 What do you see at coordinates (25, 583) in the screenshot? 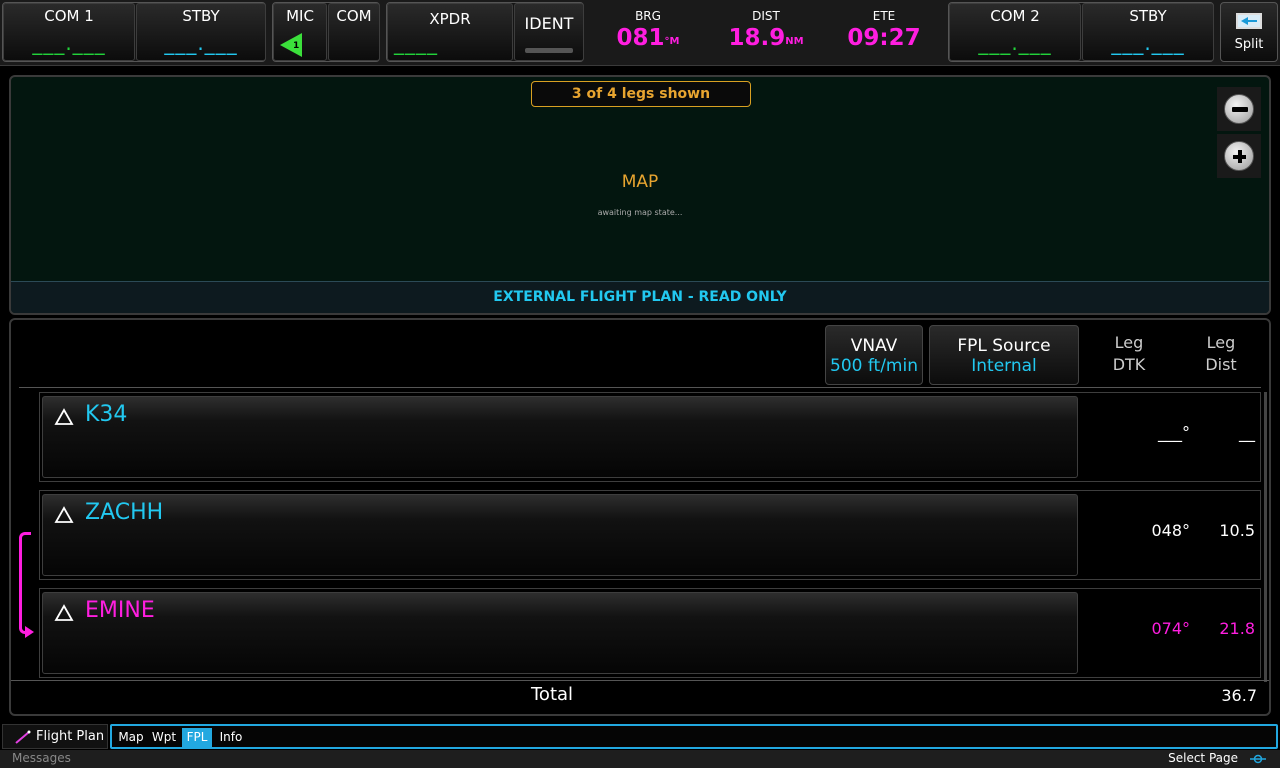
I see `active-leg-bracket` at bounding box center [25, 583].